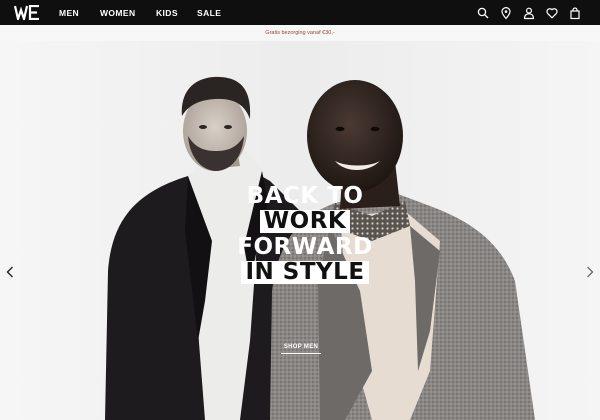 The height and width of the screenshot is (420, 600). What do you see at coordinates (590, 272) in the screenshot?
I see `chevron-right-icon` at bounding box center [590, 272].